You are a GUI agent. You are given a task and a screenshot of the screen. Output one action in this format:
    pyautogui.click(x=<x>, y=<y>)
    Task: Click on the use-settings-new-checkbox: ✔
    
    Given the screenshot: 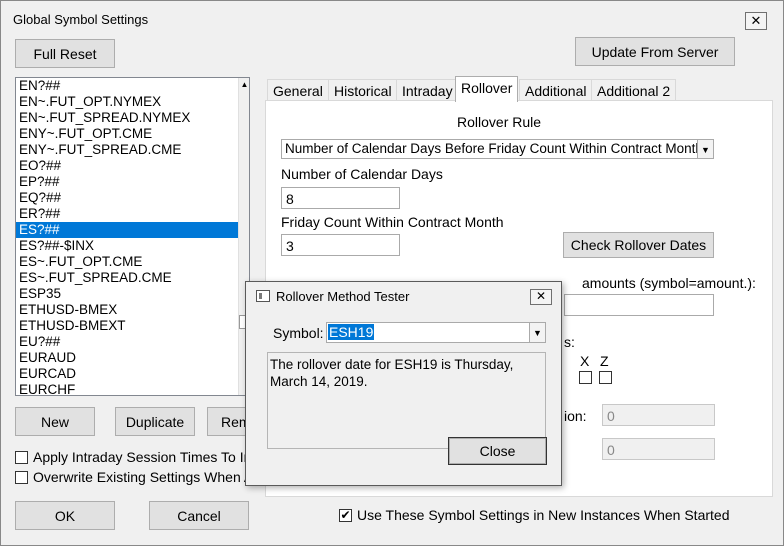 What is the action you would take?
    pyautogui.click(x=345, y=515)
    